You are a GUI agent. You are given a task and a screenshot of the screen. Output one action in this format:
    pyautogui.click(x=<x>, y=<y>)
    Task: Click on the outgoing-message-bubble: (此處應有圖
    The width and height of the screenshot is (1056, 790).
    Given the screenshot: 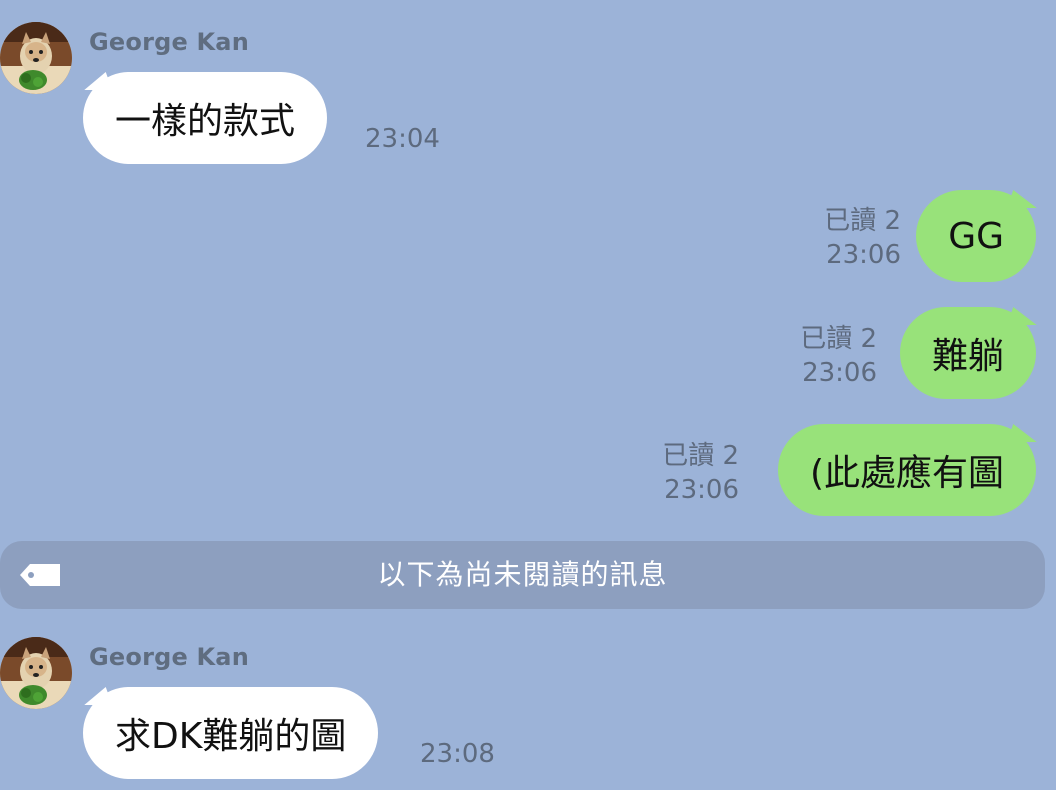 What is the action you would take?
    pyautogui.click(x=910, y=470)
    